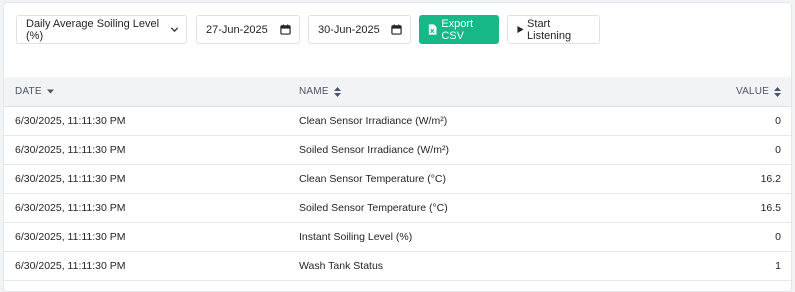 The height and width of the screenshot is (292, 795). What do you see at coordinates (237, 29) in the screenshot?
I see `start-date-value: 27-Jun-2025` at bounding box center [237, 29].